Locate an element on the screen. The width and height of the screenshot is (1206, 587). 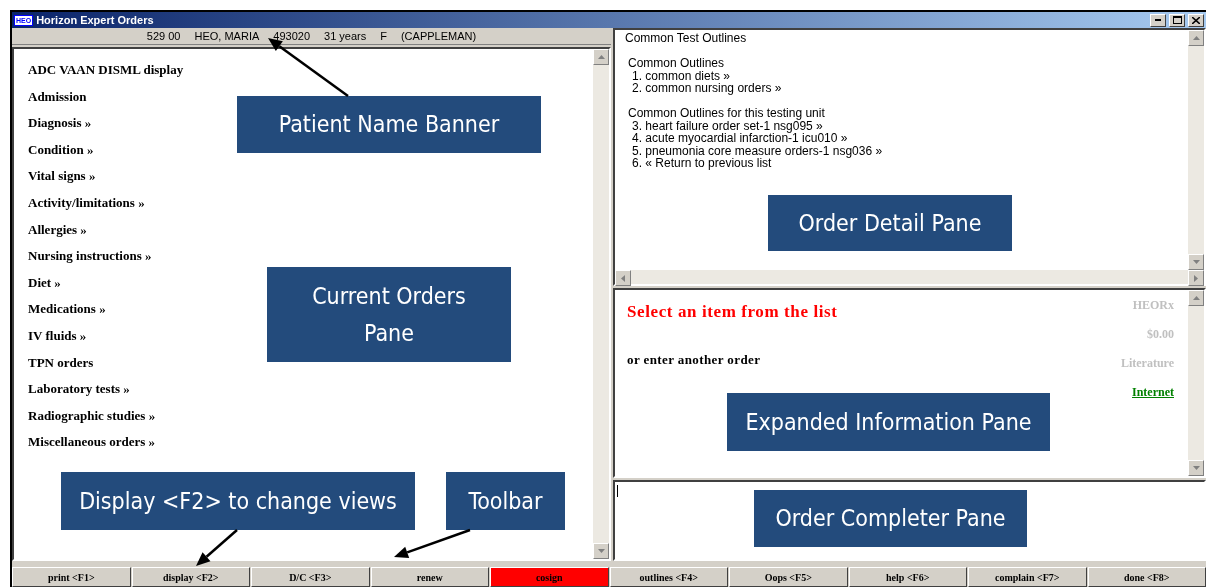
outline-item: 4. acute myocardial infarction-1 icu010 » is located at coordinates (736, 138).